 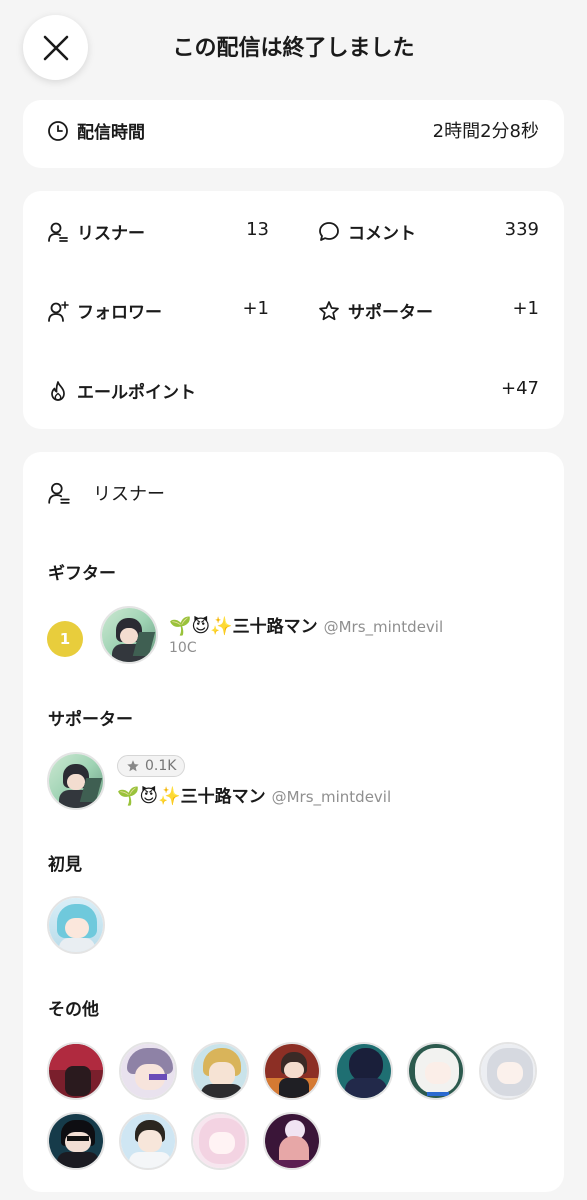 I want to click on stat-supporters-label: サポーター, so click(x=390, y=313).